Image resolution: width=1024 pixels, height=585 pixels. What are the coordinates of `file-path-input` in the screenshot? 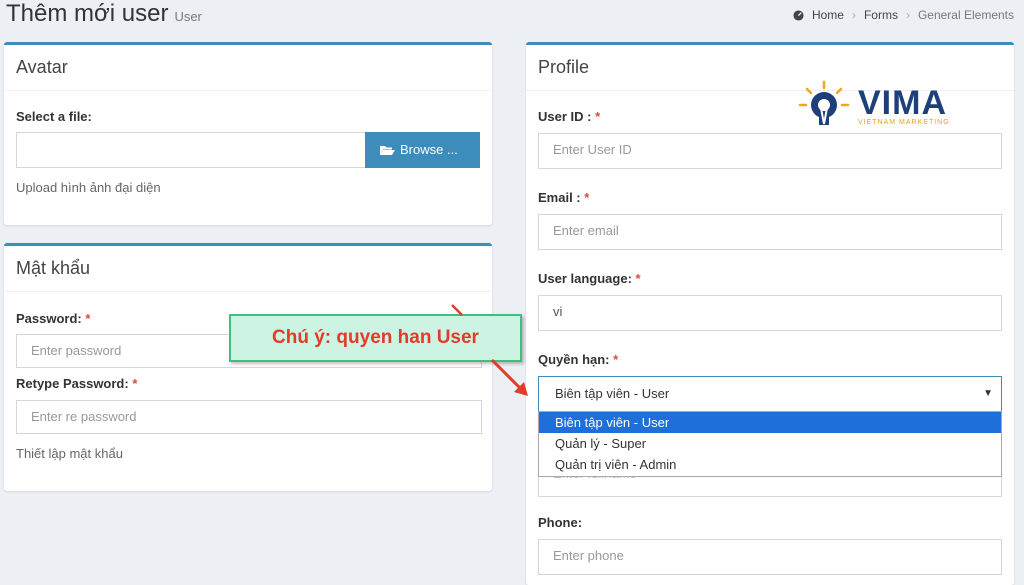 It's located at (192, 150).